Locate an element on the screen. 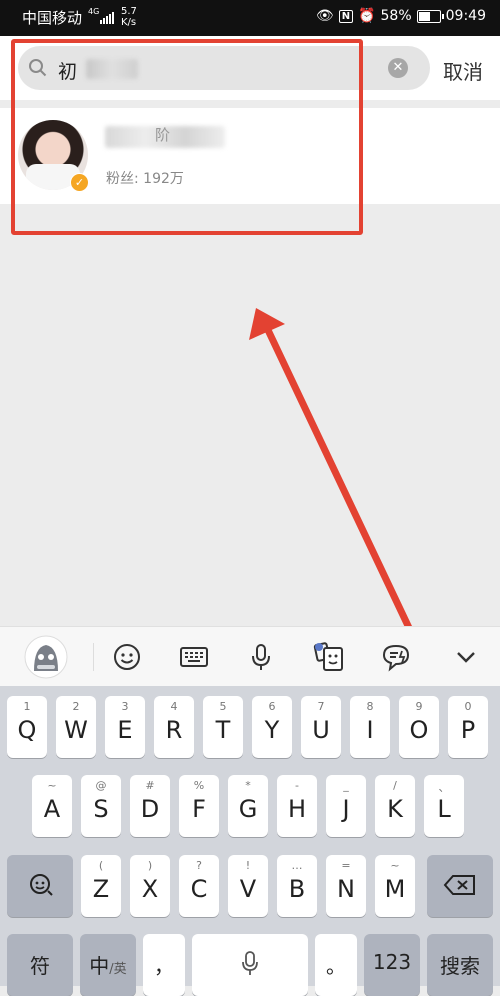  key-h: -H is located at coordinates (297, 806).